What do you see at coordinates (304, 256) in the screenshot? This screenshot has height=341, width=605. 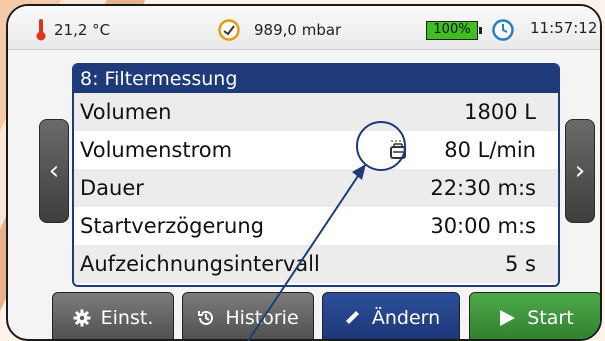 I see `callout-arrow` at bounding box center [304, 256].